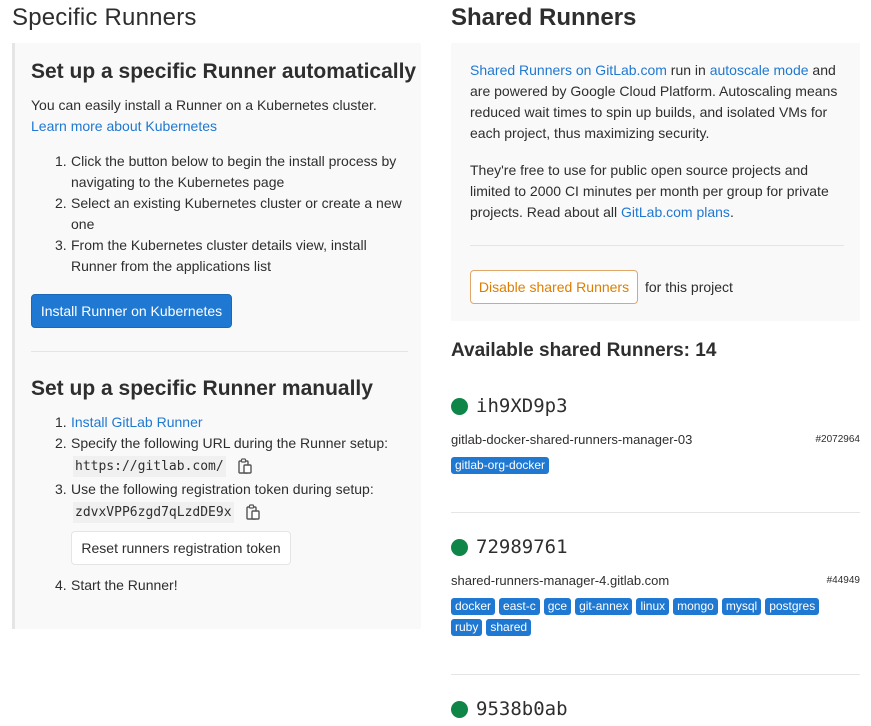  Describe the element at coordinates (467, 627) in the screenshot. I see `runner-tag: ruby` at that location.